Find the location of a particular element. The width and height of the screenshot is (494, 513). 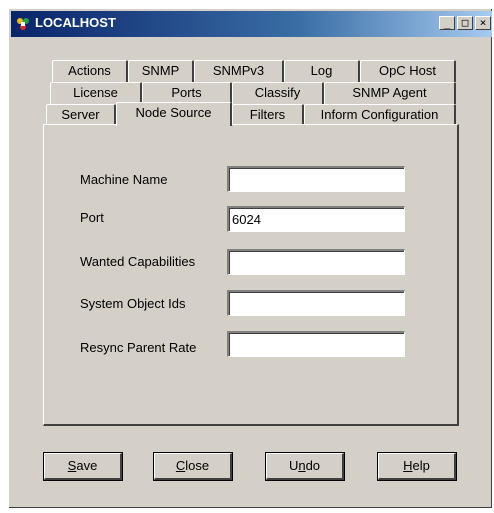

save-button-label: ave is located at coordinates (87, 465).